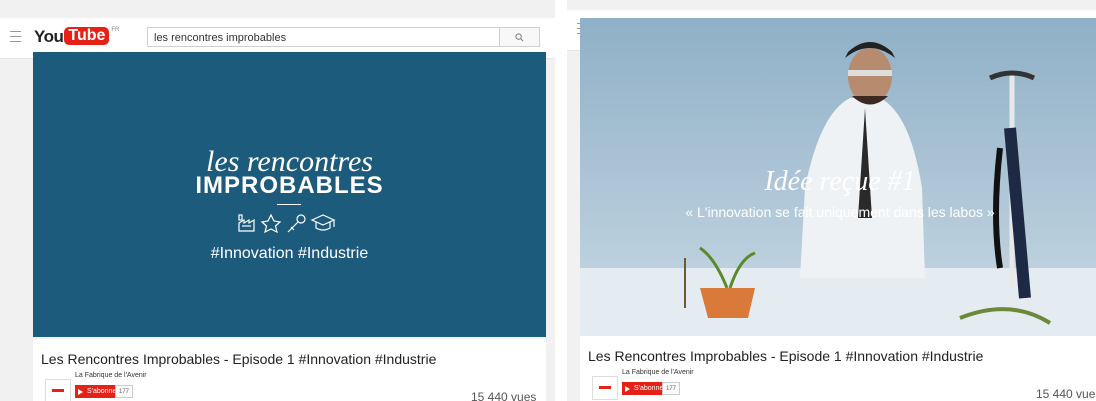 The image size is (1096, 401). I want to click on theme-icons, so click(289, 225).